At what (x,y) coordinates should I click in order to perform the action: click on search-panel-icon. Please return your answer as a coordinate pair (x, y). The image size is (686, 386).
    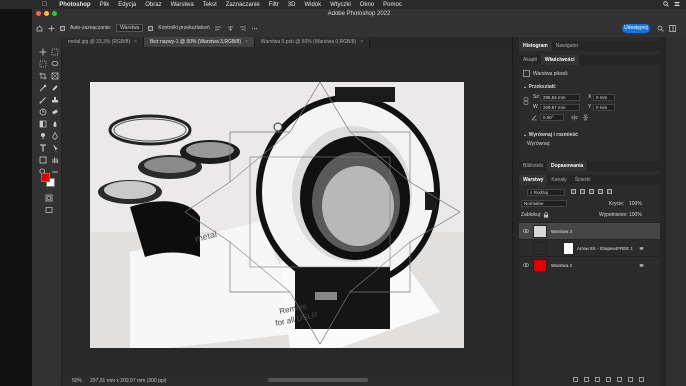
    Looking at the image, I should click on (660, 29).